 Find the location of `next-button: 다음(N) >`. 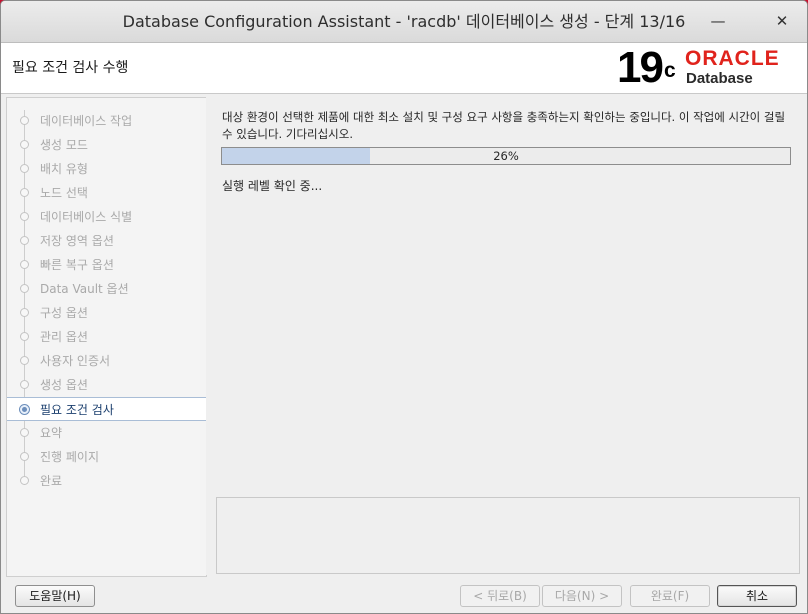

next-button: 다음(N) > is located at coordinates (582, 596).